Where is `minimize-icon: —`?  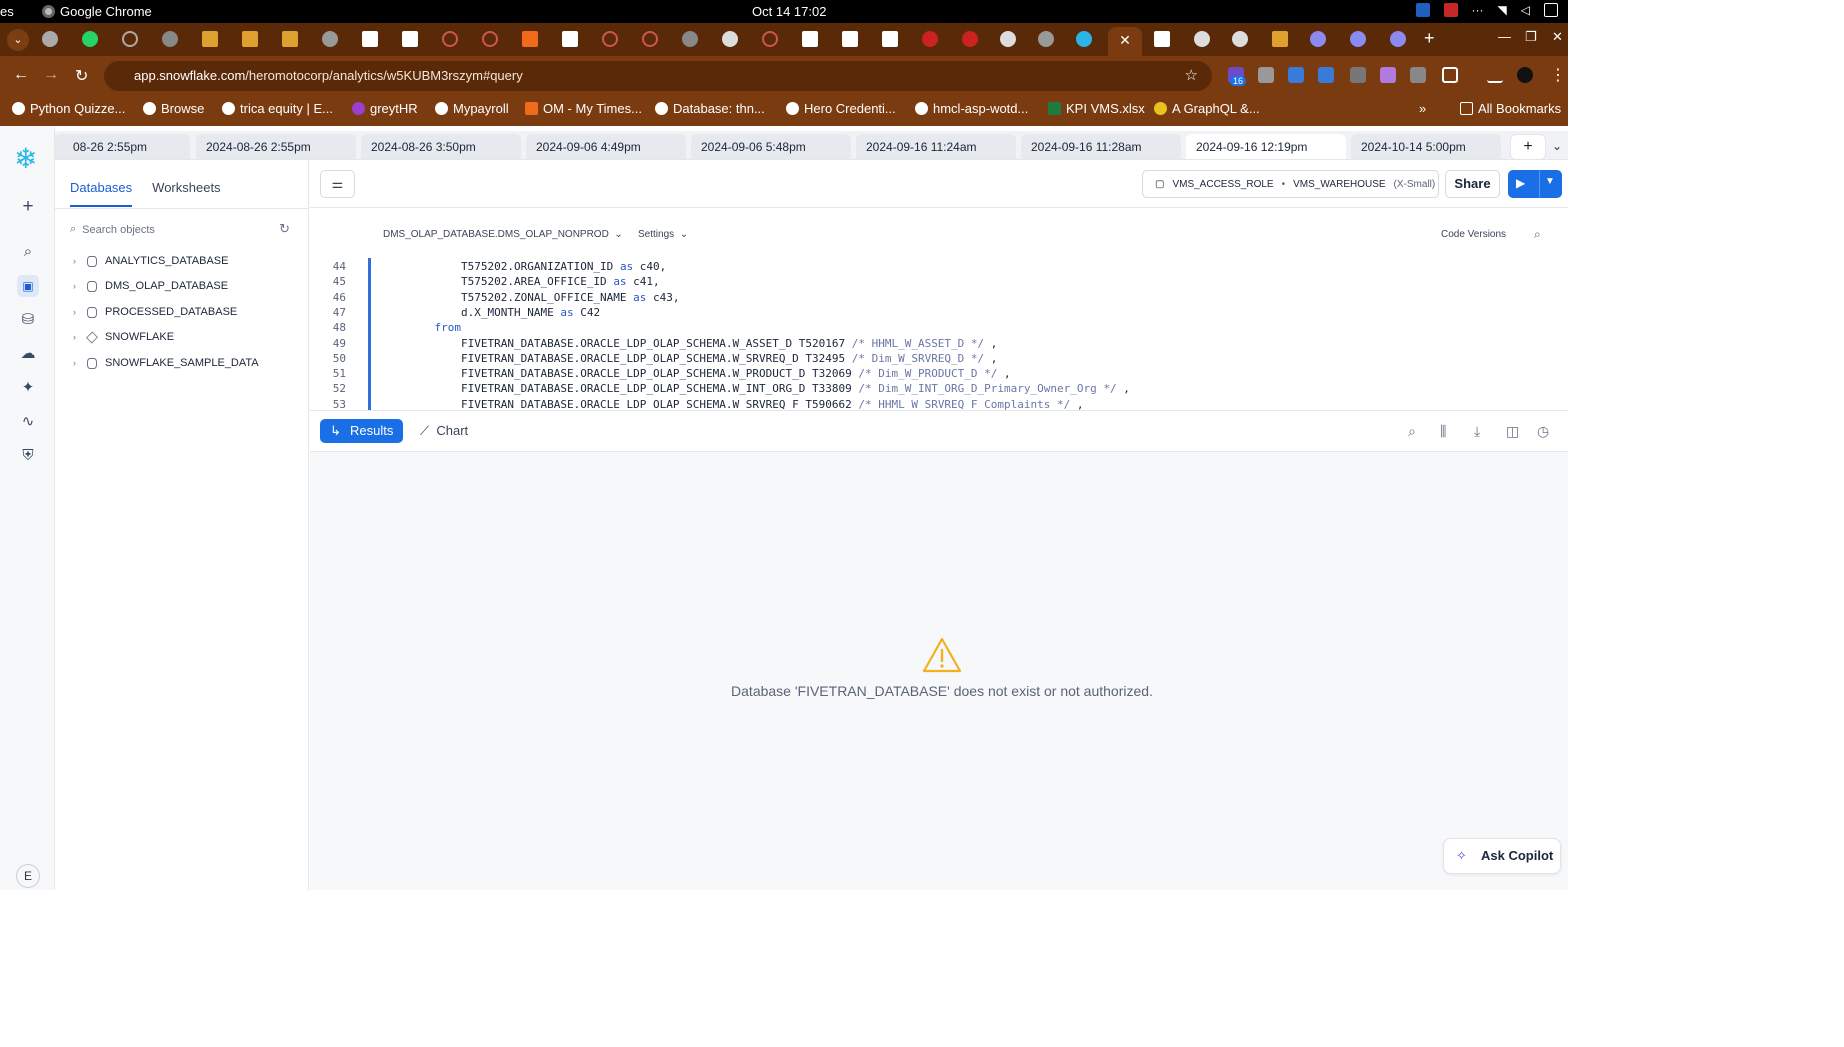 minimize-icon: — is located at coordinates (1504, 36).